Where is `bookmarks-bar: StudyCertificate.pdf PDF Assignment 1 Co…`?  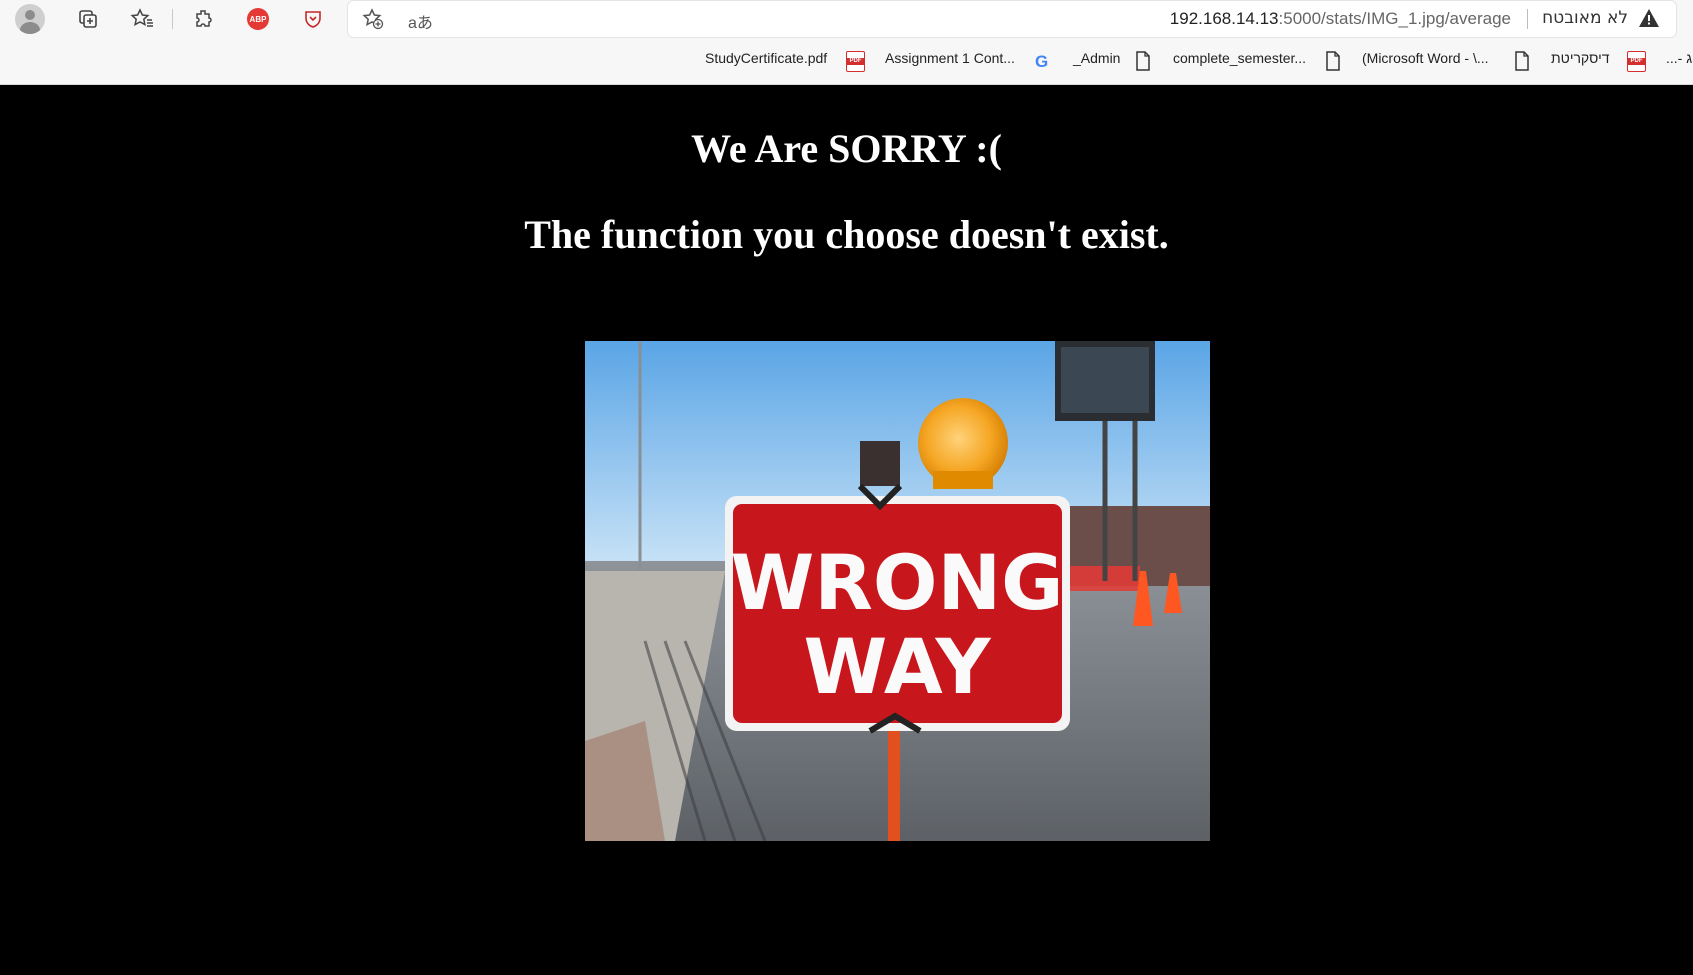
bookmarks-bar: StudyCertificate.pdf PDF Assignment 1 Co… is located at coordinates (846, 61).